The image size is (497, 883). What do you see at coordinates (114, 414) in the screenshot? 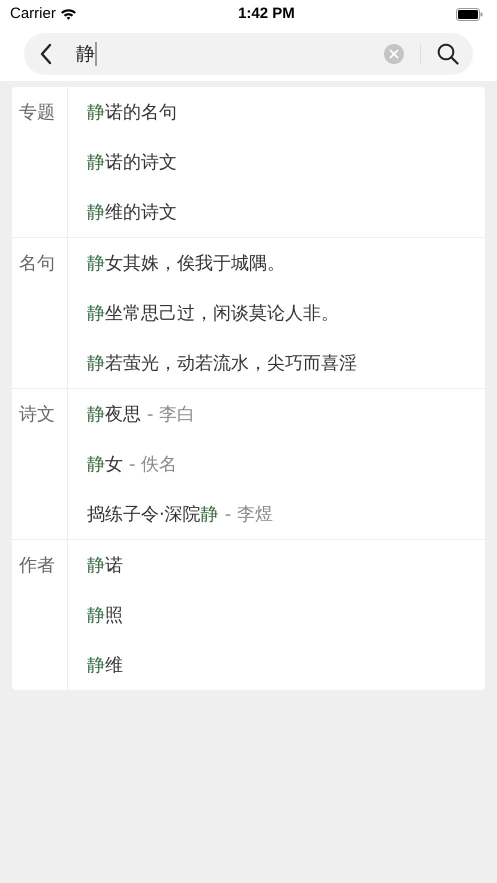
I see `result-item: 静夜思` at bounding box center [114, 414].